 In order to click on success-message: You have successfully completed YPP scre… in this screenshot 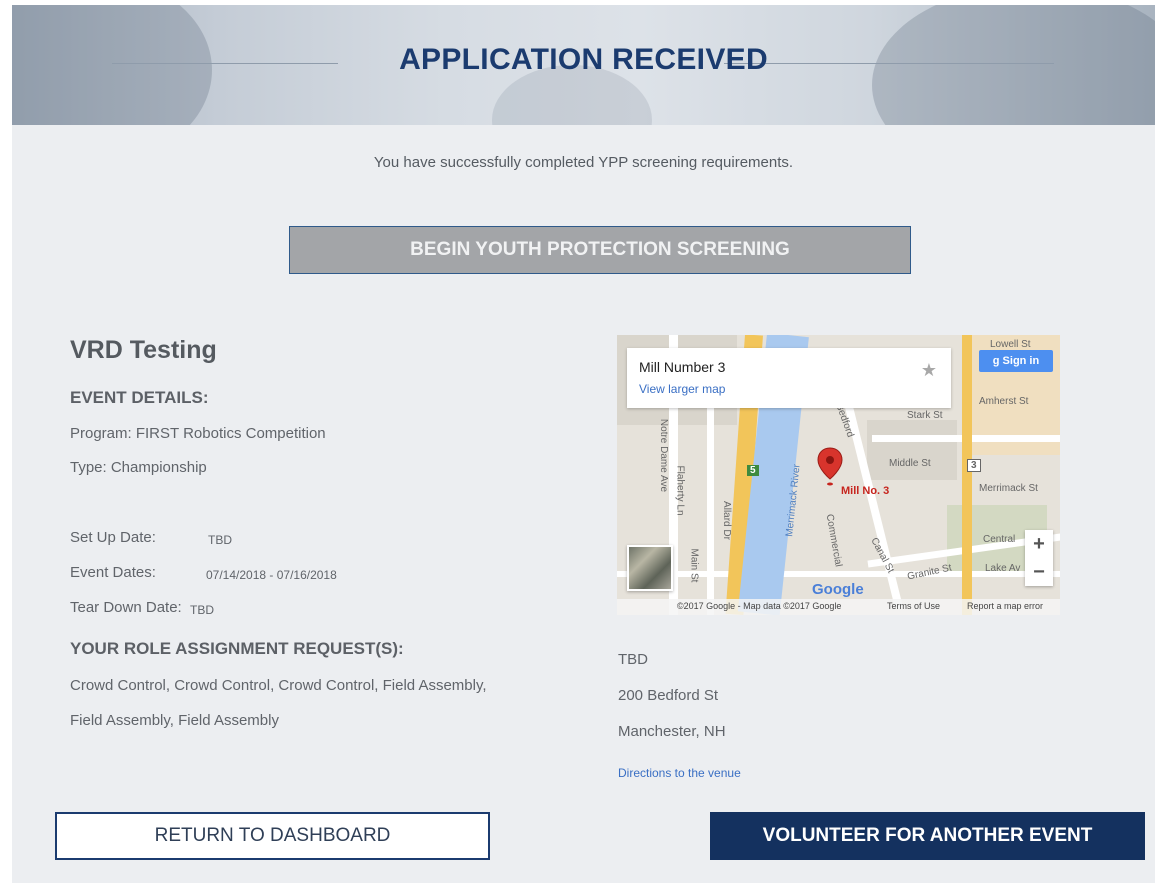, I will do `click(583, 162)`.